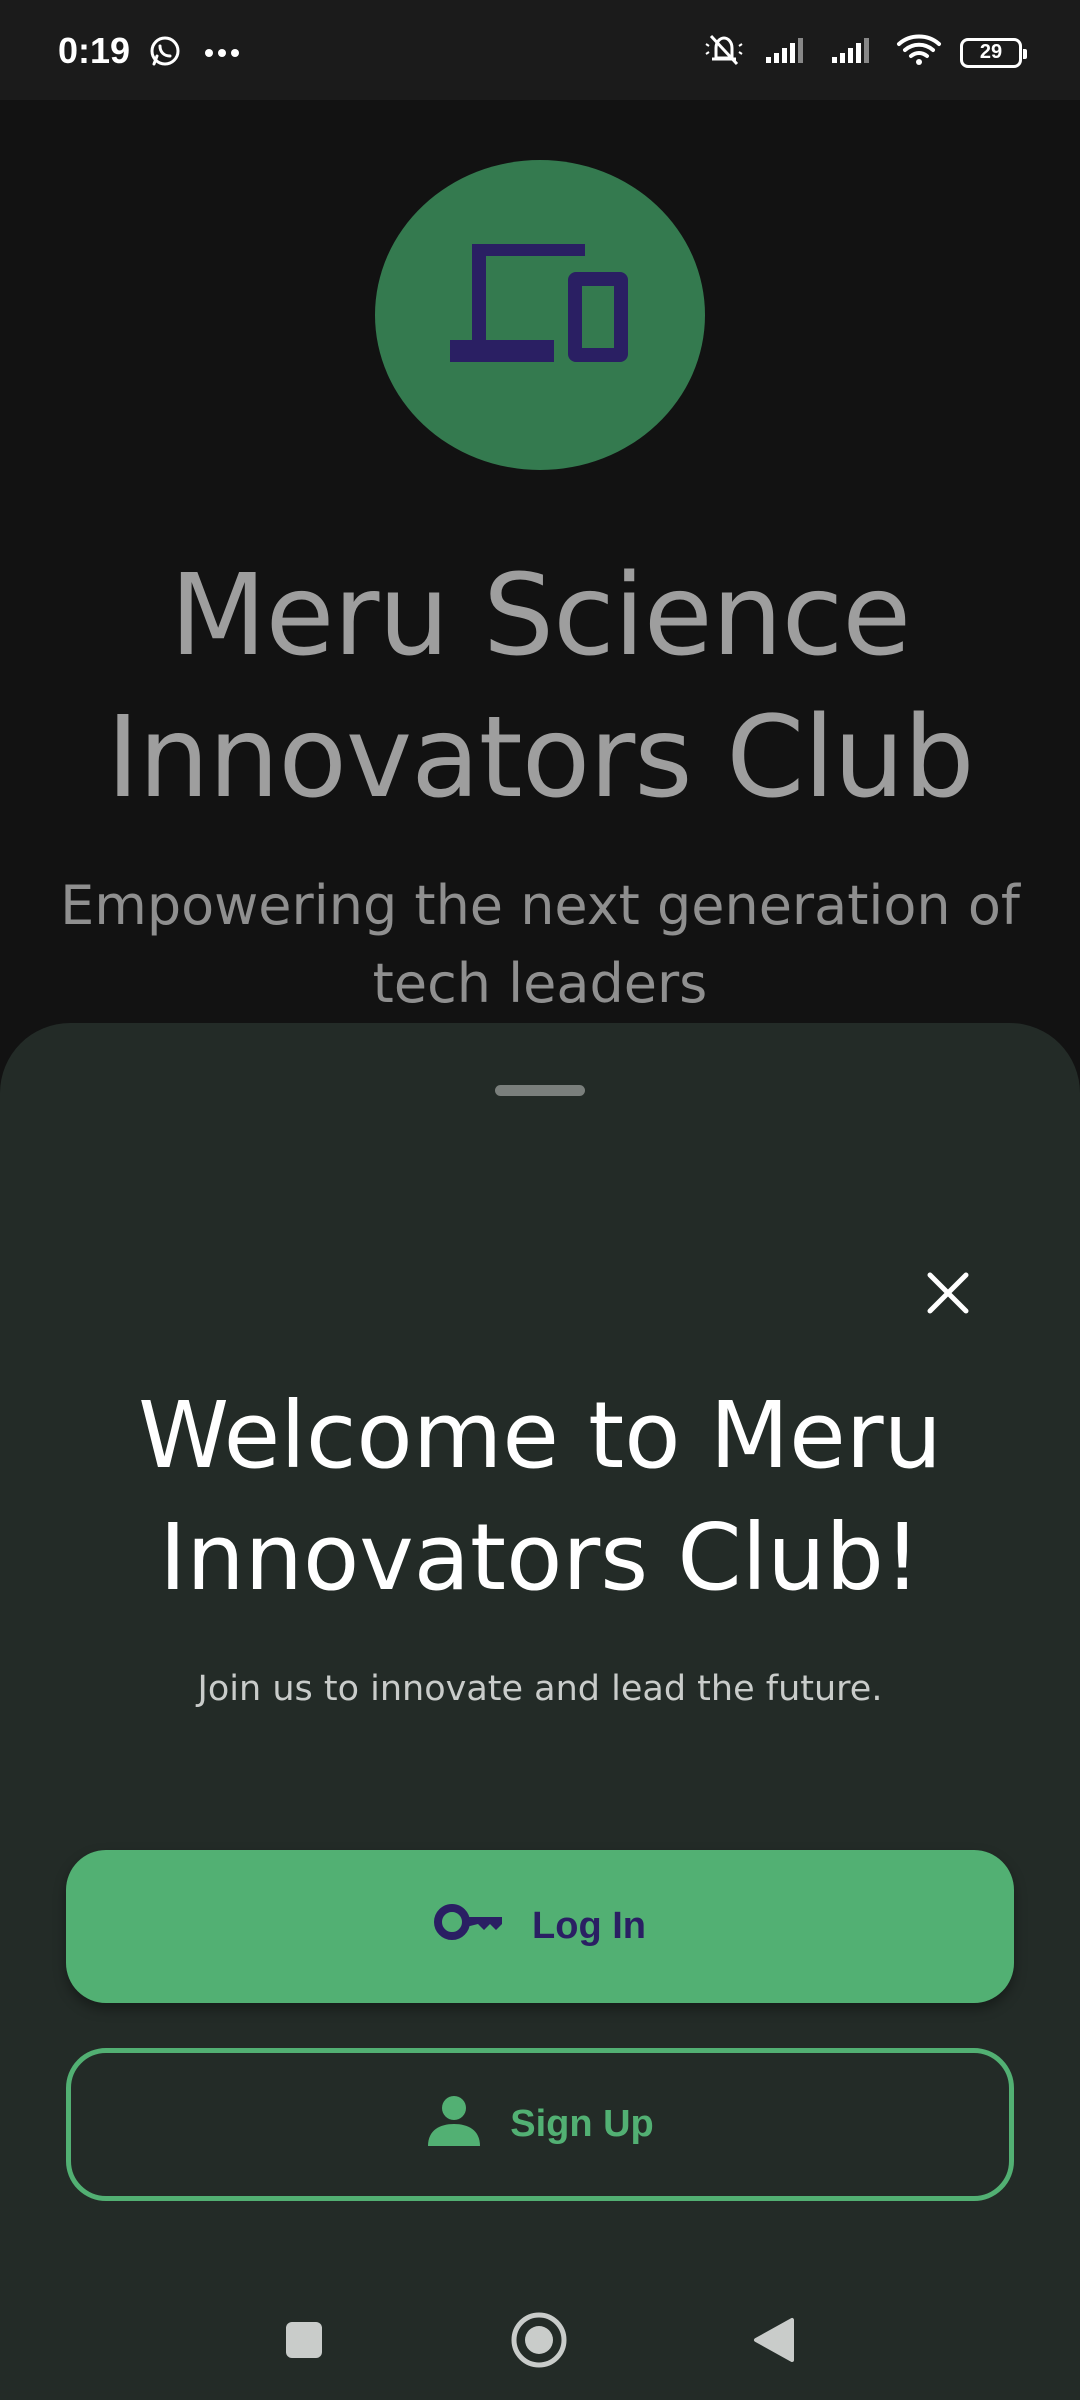  I want to click on status-right-icons: 29, so click(864, 52).